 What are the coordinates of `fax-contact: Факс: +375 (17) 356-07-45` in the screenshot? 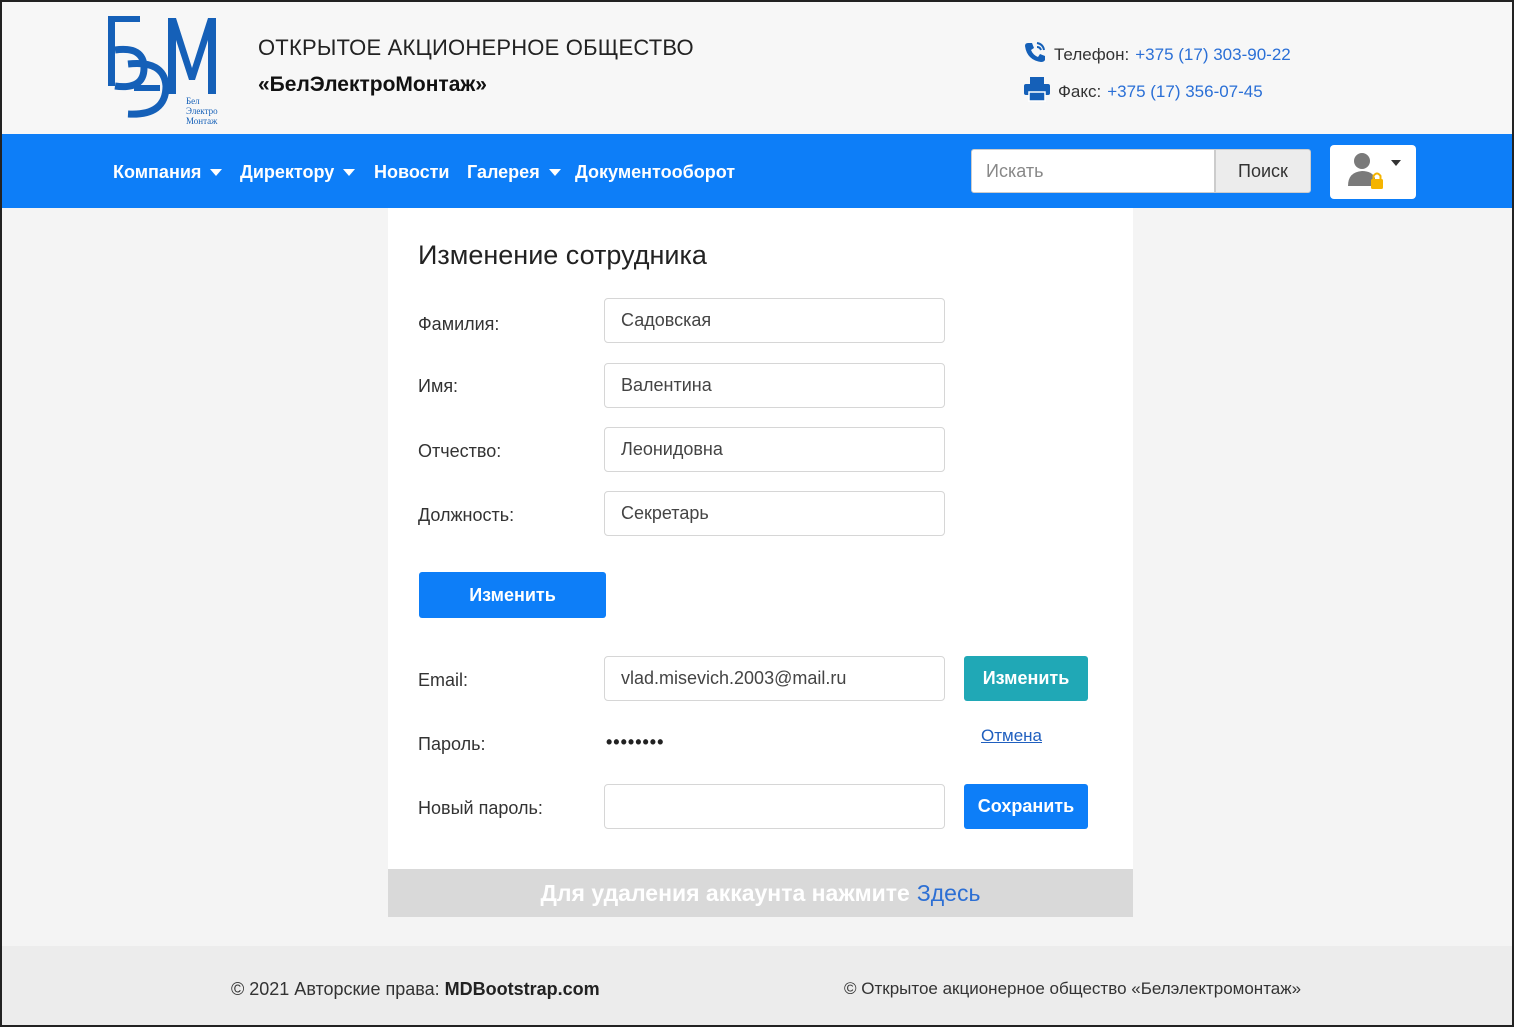 It's located at (1142, 91).